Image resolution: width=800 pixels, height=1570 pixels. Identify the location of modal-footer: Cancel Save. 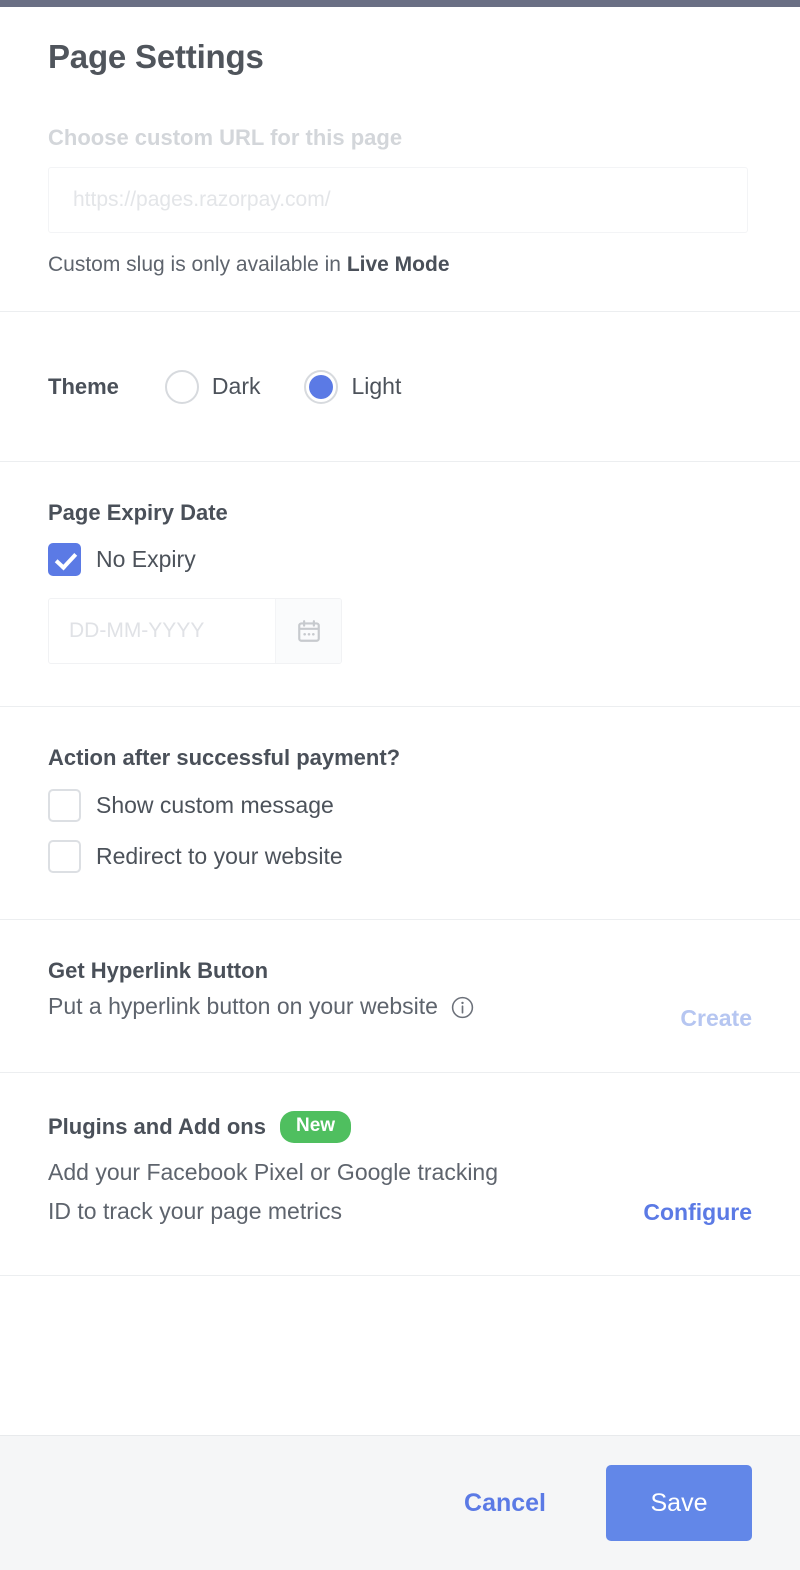
(400, 1502).